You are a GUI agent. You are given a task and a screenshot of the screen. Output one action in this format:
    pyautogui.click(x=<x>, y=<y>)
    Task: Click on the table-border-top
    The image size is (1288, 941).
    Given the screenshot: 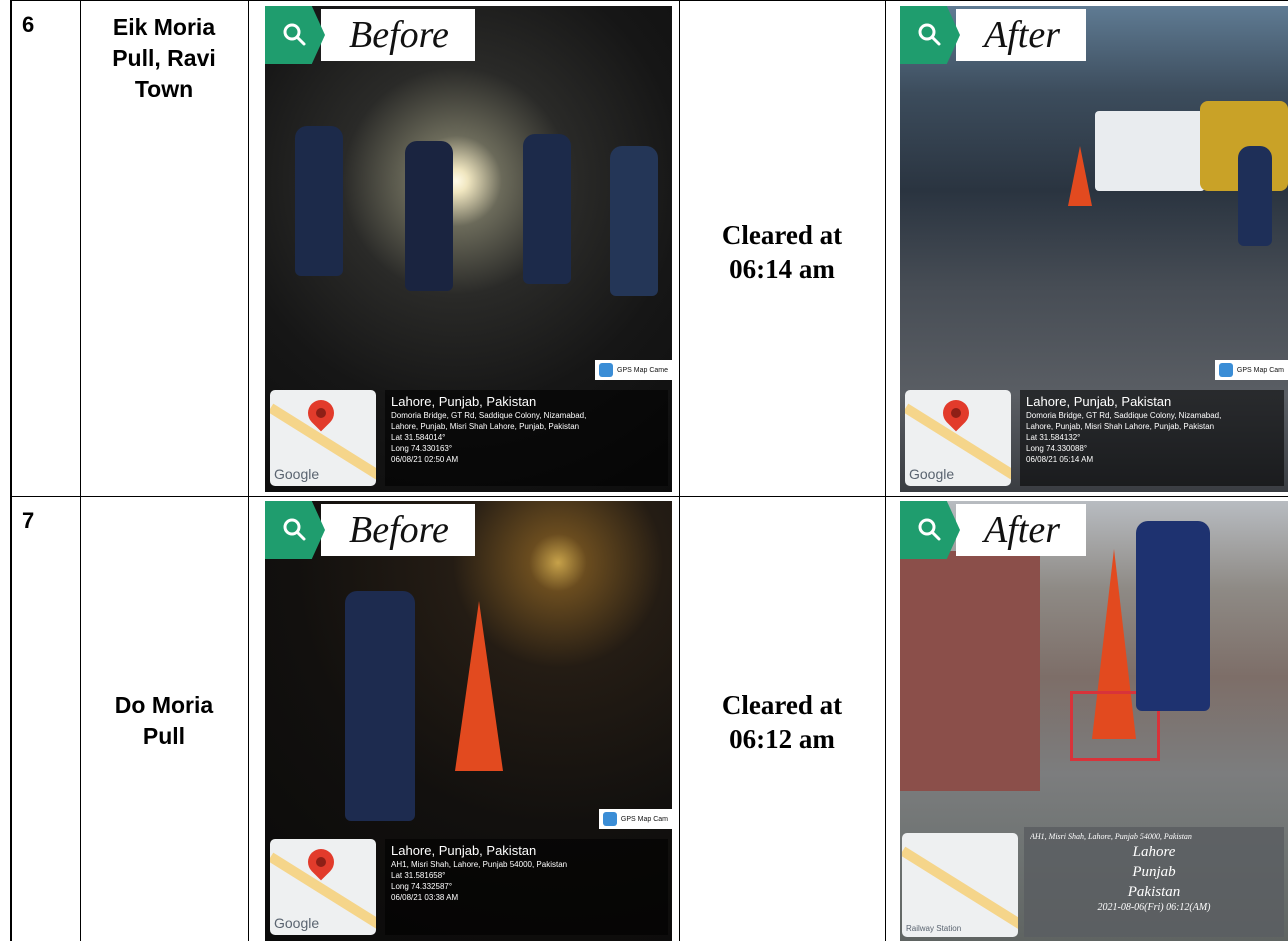 What is the action you would take?
    pyautogui.click(x=649, y=0)
    